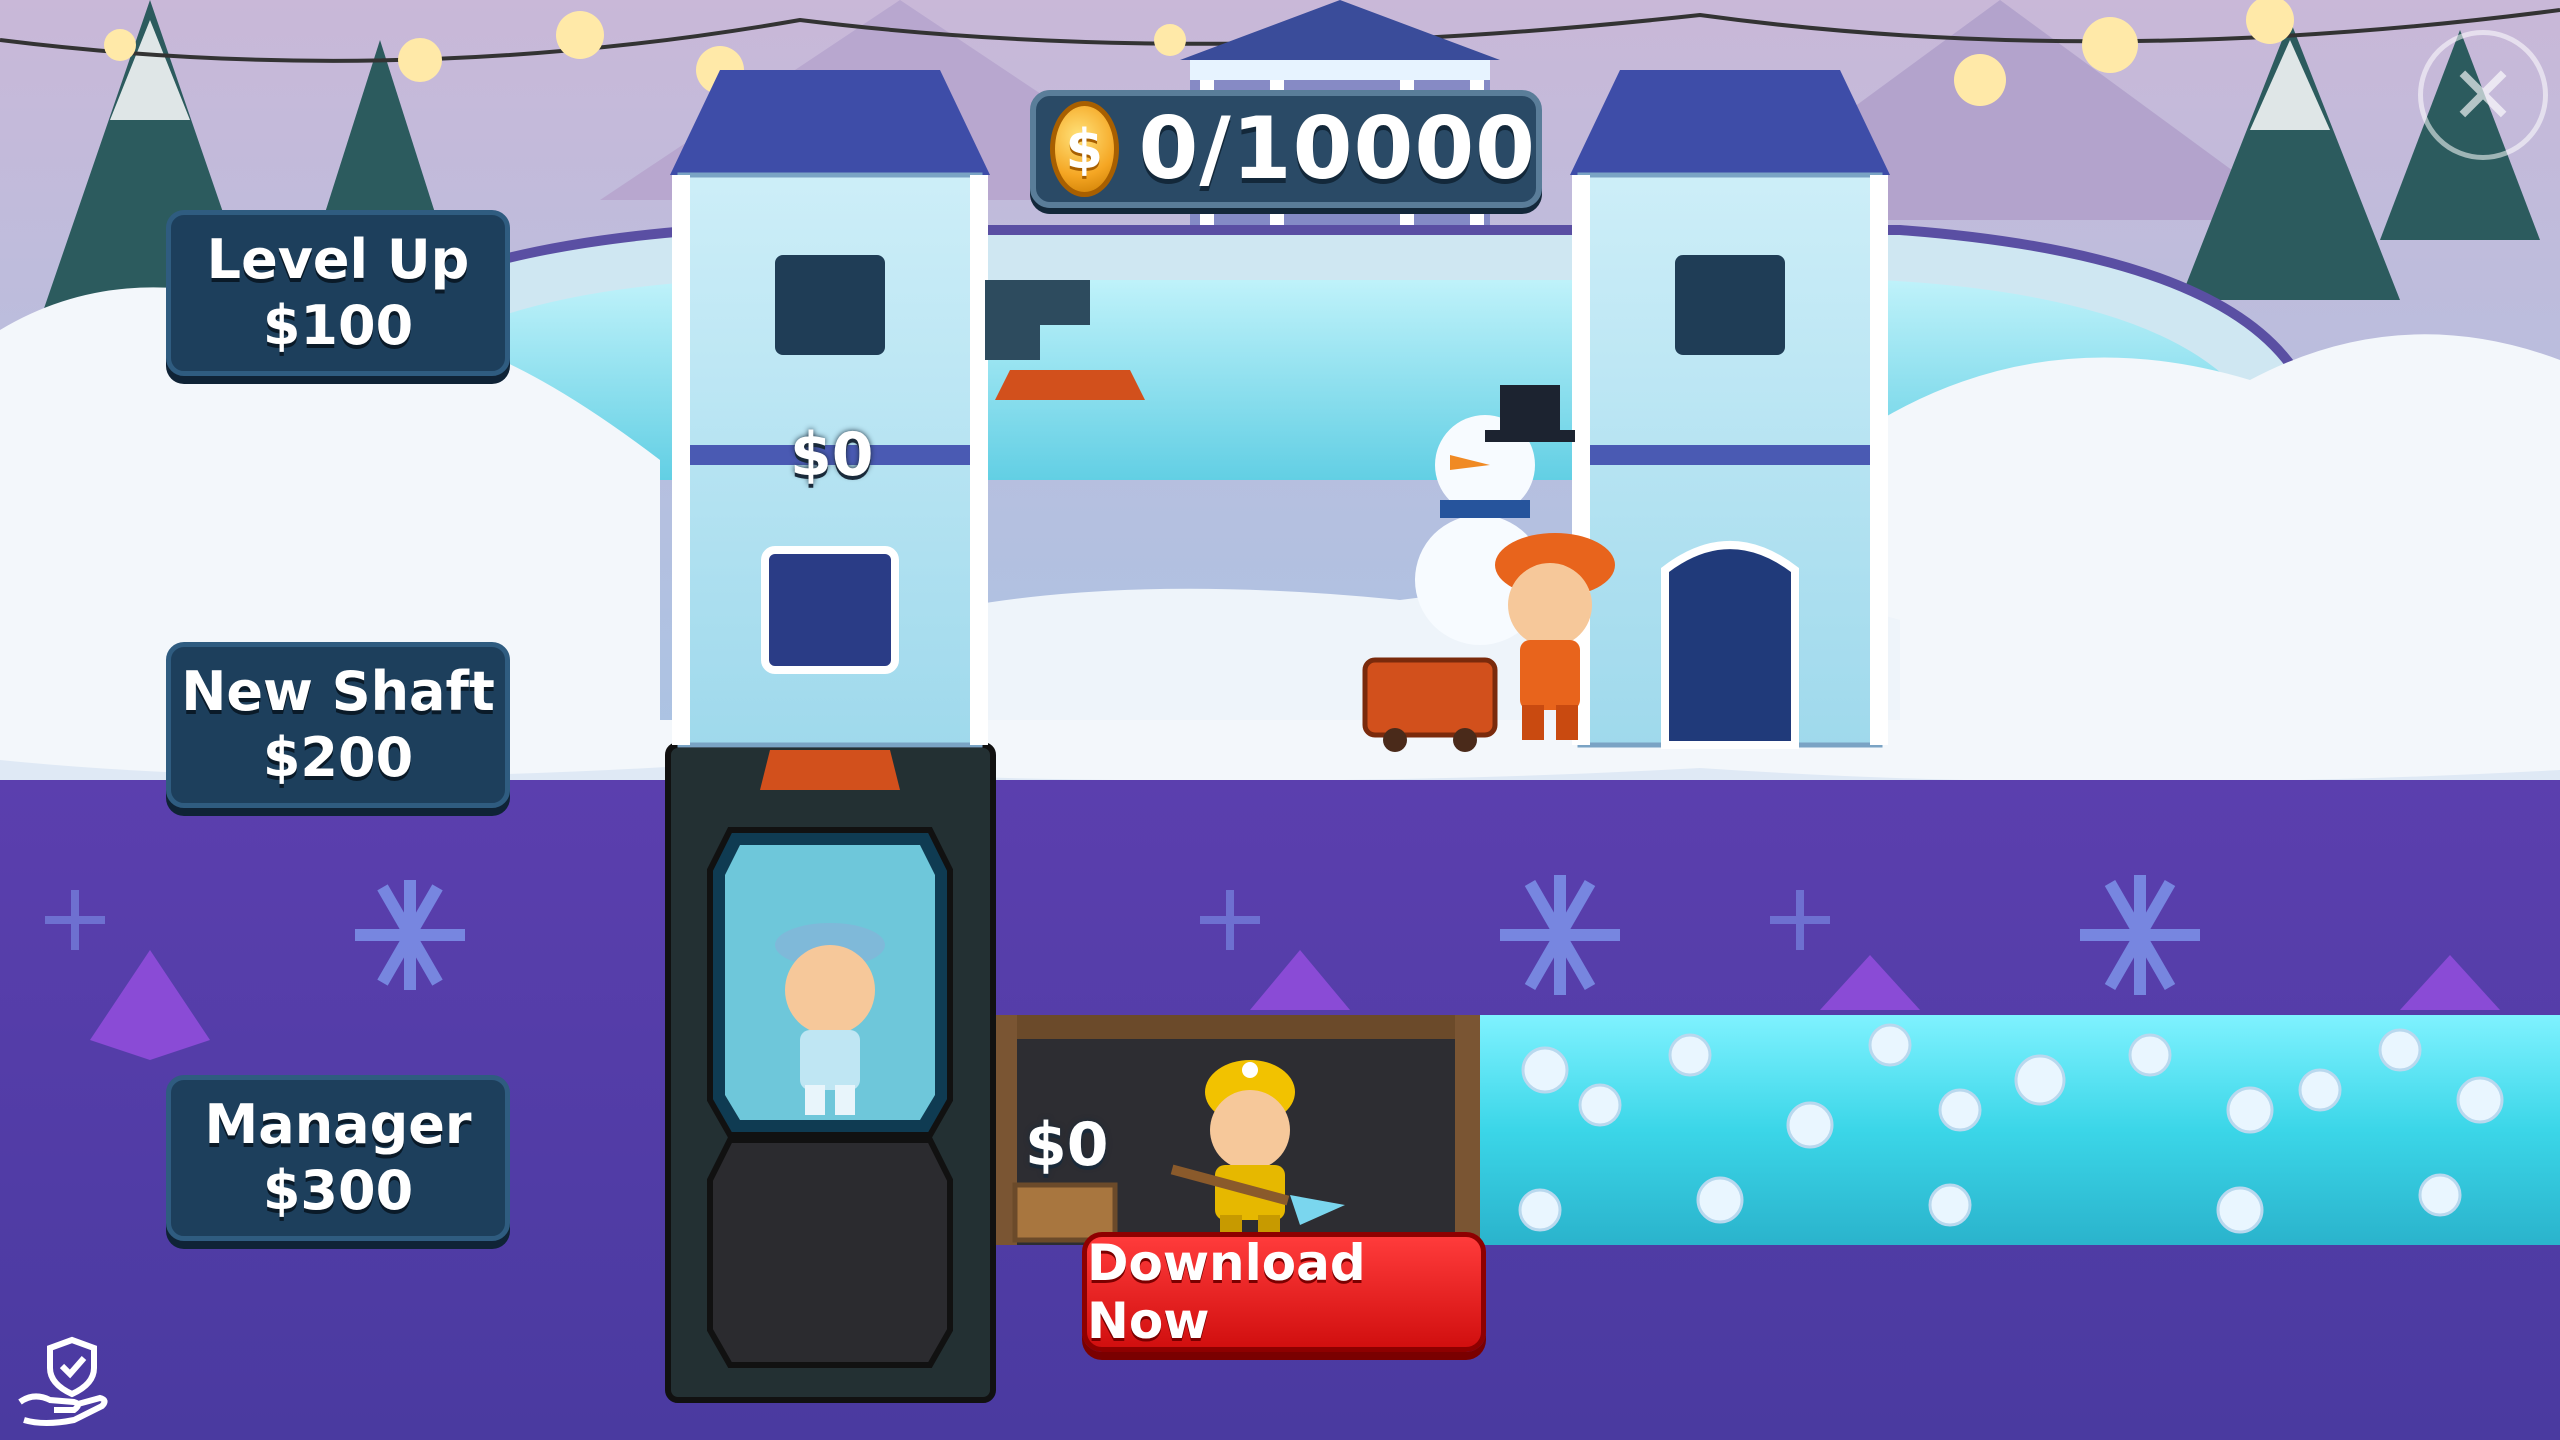 This screenshot has height=1440, width=2560. Describe the element at coordinates (338, 325) in the screenshot. I see `level-up-price: $100` at that location.